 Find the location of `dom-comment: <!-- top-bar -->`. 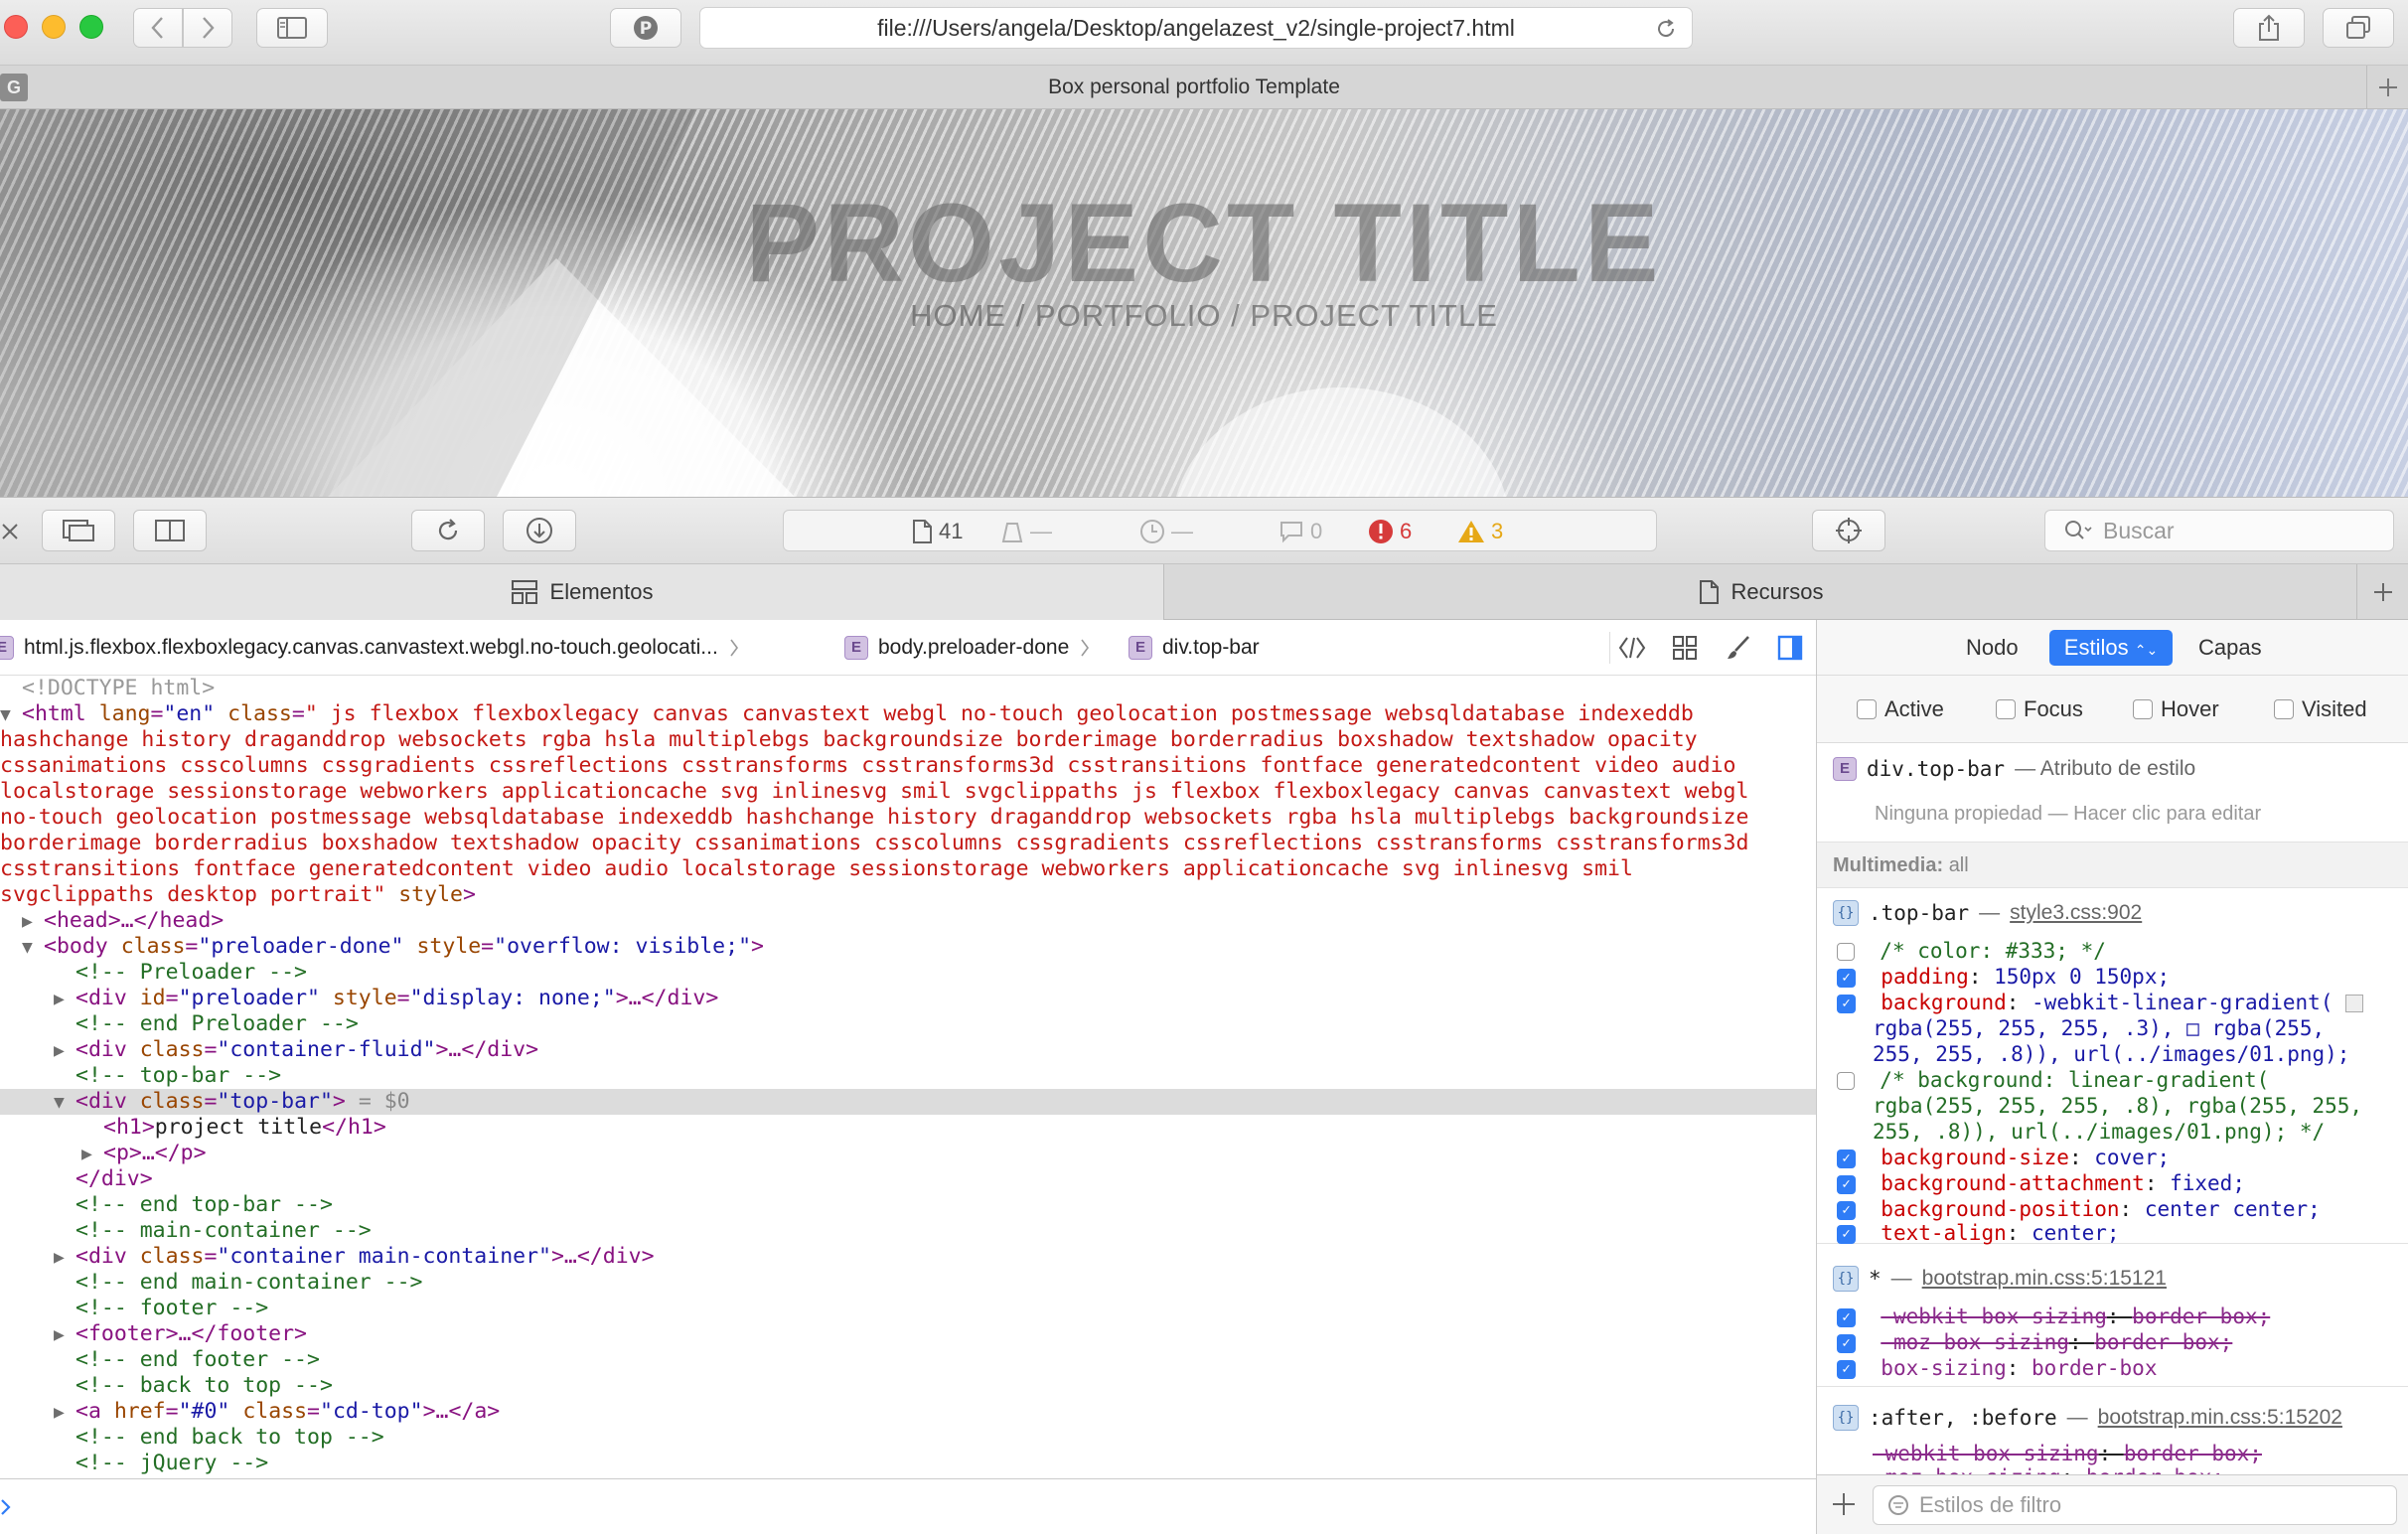

dom-comment: <!-- top-bar --> is located at coordinates (908, 1076).